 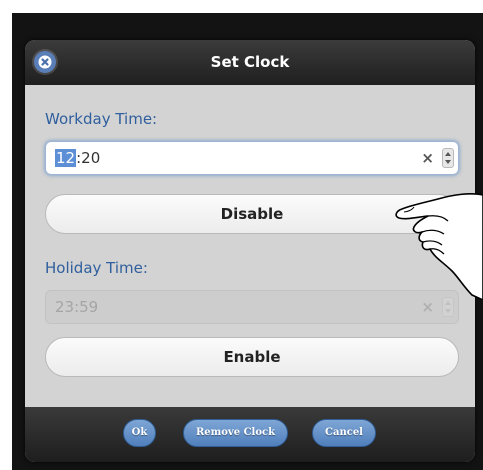 I want to click on close-icon, so click(x=45, y=62).